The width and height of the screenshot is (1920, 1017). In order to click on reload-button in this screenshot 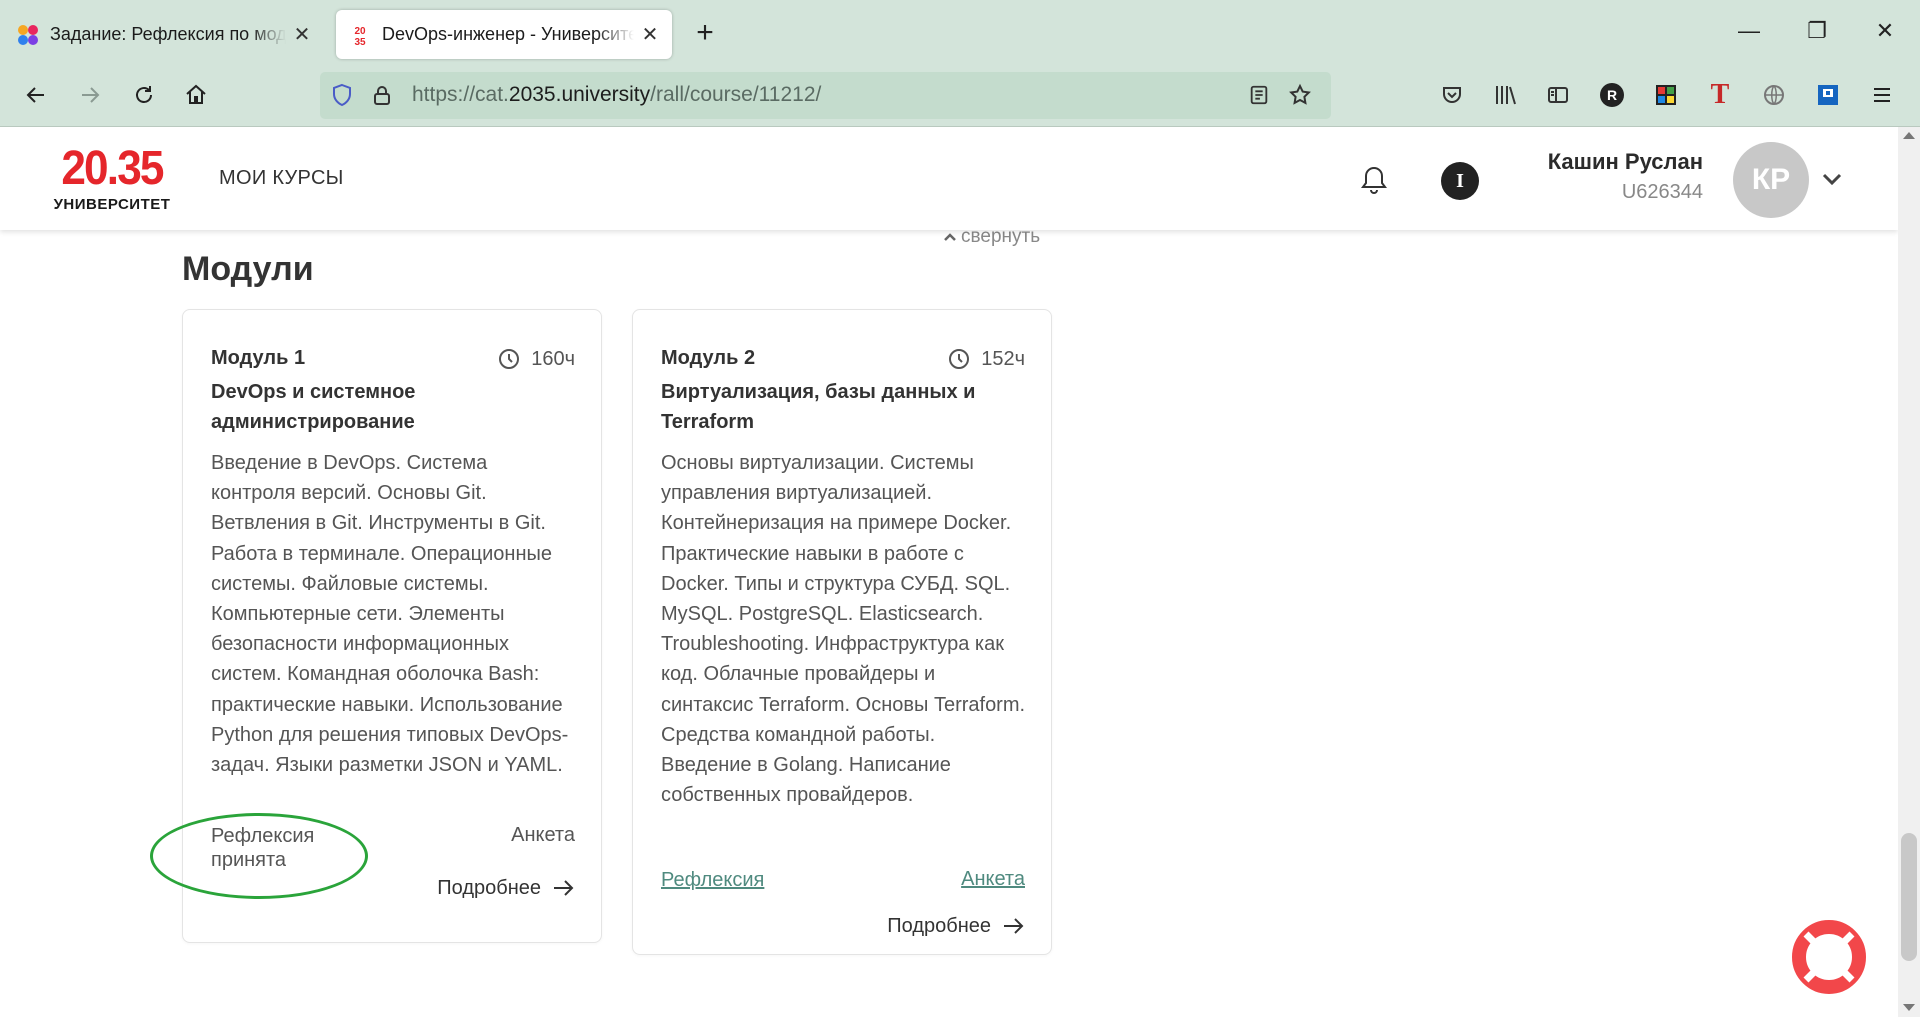, I will do `click(144, 95)`.